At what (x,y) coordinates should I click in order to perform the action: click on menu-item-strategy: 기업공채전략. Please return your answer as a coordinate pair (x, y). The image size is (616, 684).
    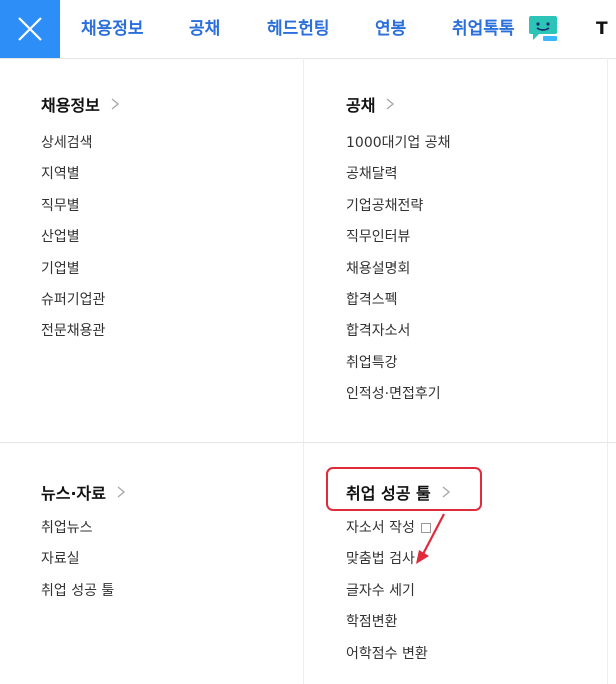
    Looking at the image, I should click on (398, 206).